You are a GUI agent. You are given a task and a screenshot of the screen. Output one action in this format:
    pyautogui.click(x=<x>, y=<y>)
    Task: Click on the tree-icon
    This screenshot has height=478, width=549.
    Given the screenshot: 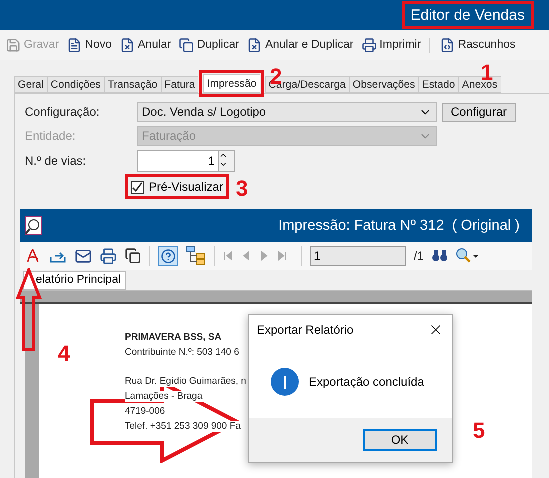 What is the action you would take?
    pyautogui.click(x=196, y=256)
    